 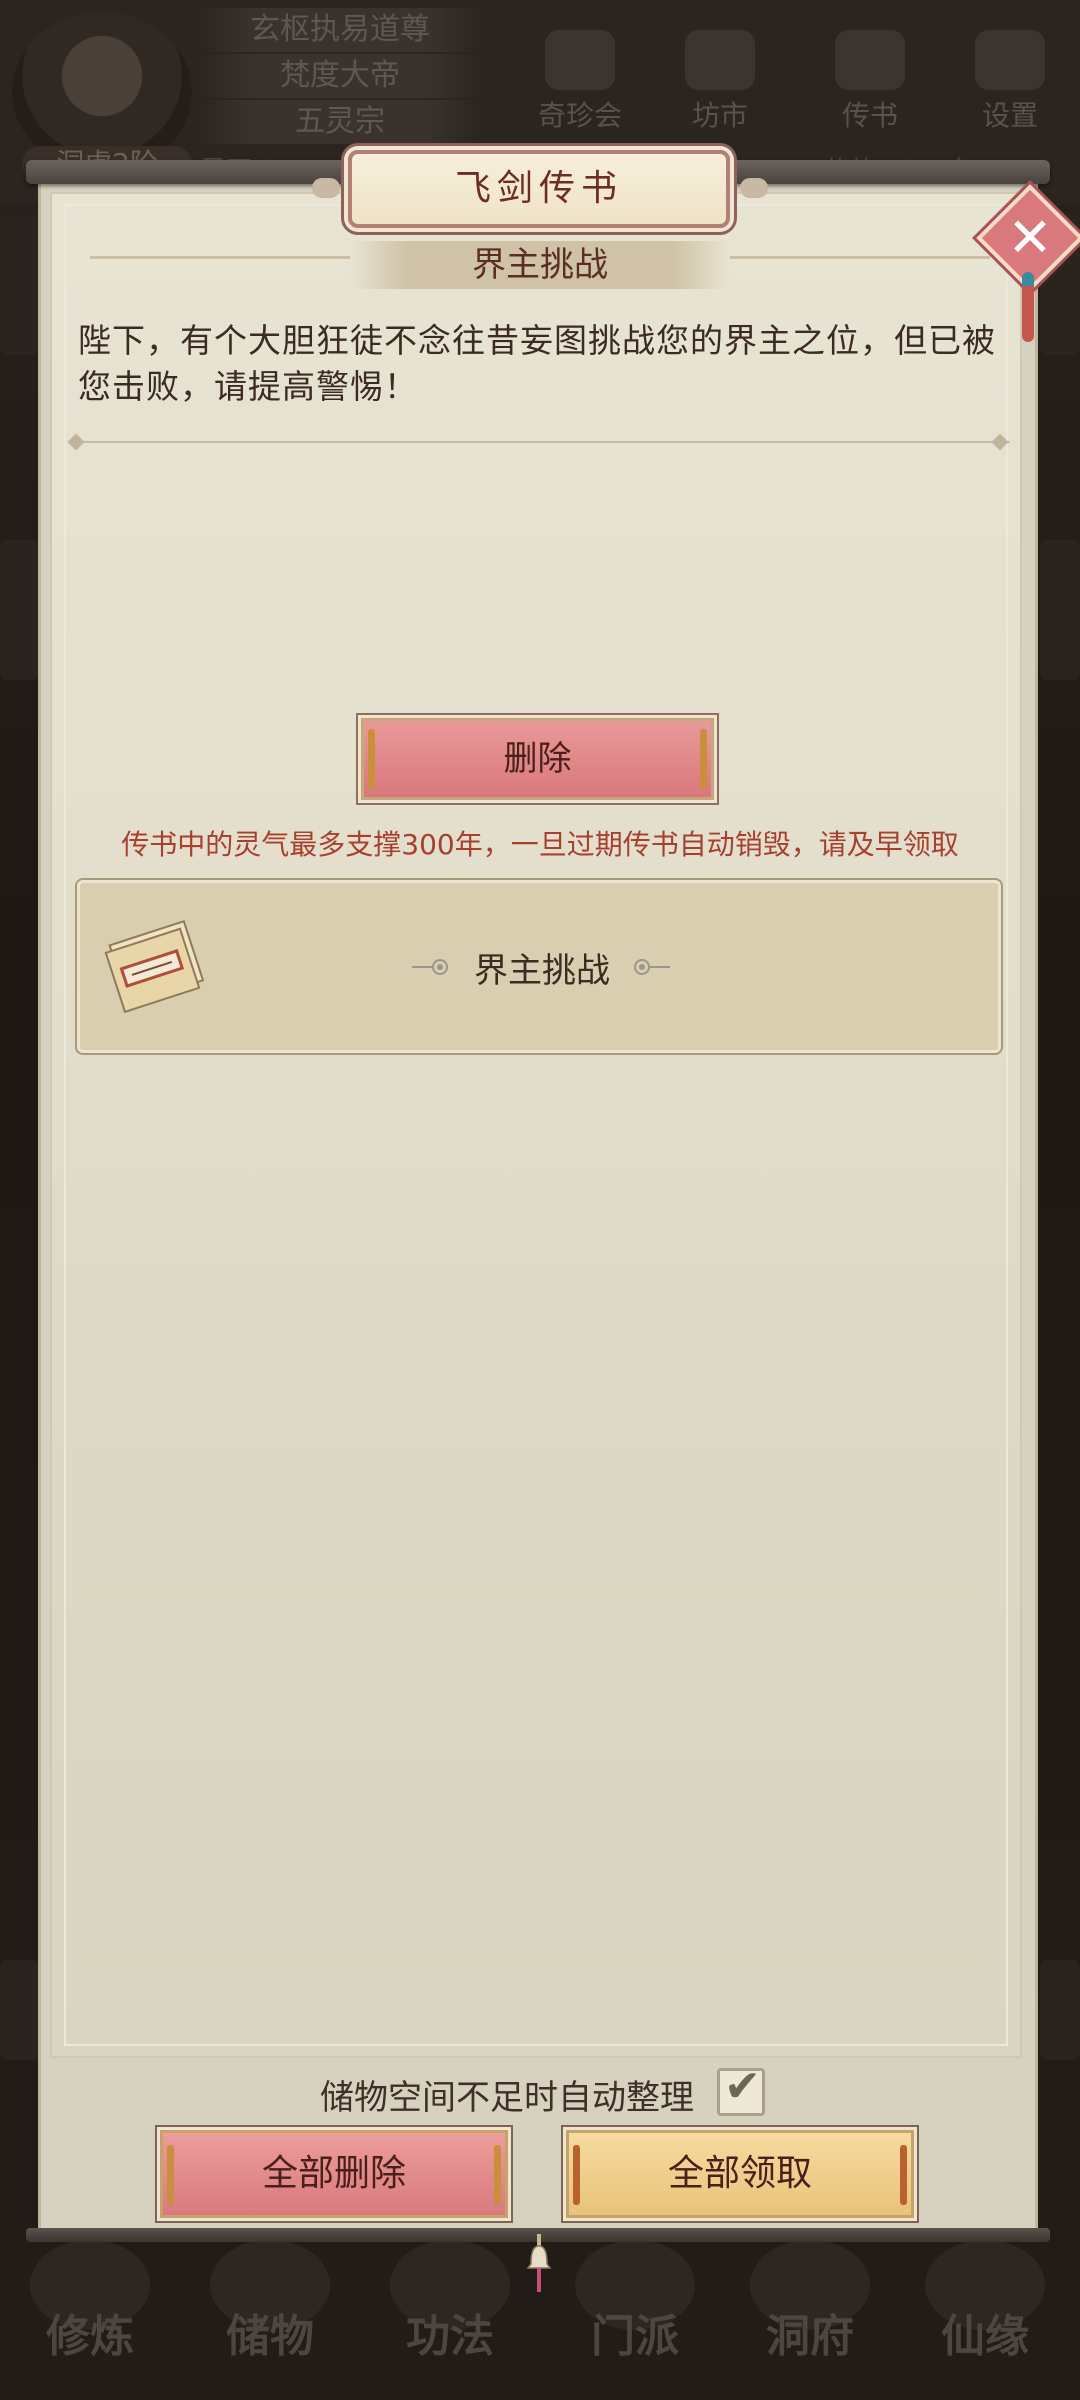 I want to click on delete-button: 删除, so click(x=537, y=759).